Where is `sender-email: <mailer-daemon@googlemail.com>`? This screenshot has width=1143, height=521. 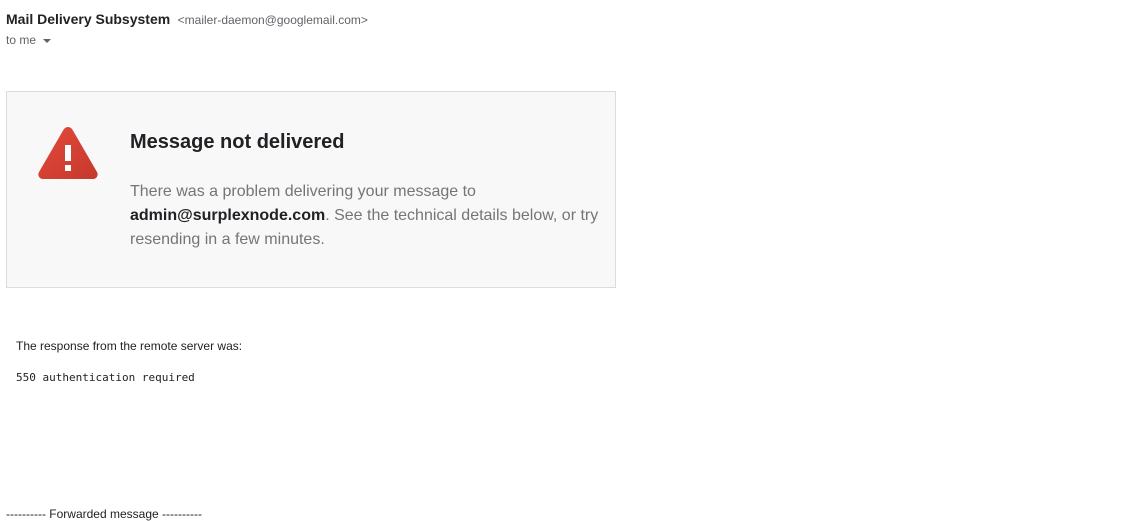
sender-email: <mailer-daemon@googlemail.com> is located at coordinates (272, 20).